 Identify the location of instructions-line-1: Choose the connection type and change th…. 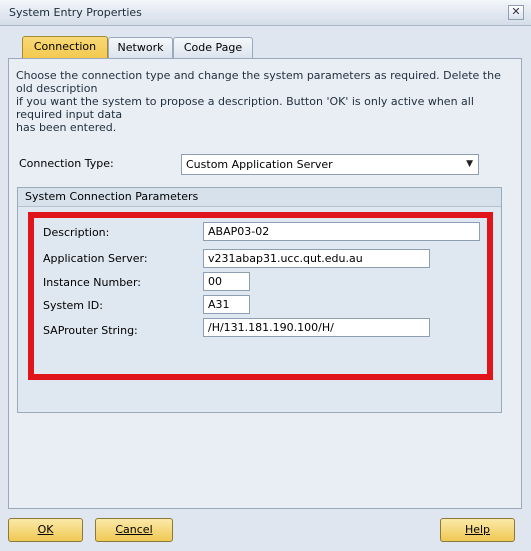
(258, 82).